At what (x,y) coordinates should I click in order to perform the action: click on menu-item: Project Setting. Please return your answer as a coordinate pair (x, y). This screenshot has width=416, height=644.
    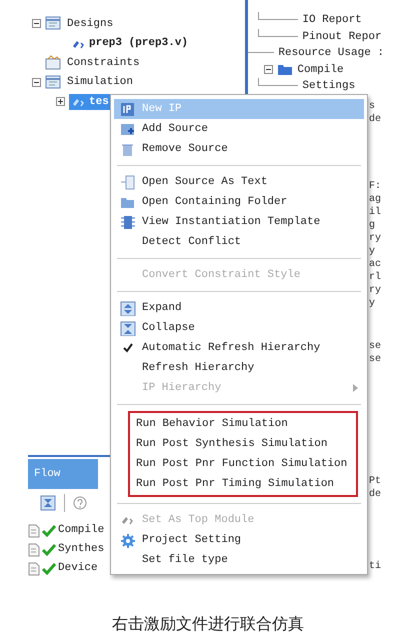
    Looking at the image, I should click on (239, 540).